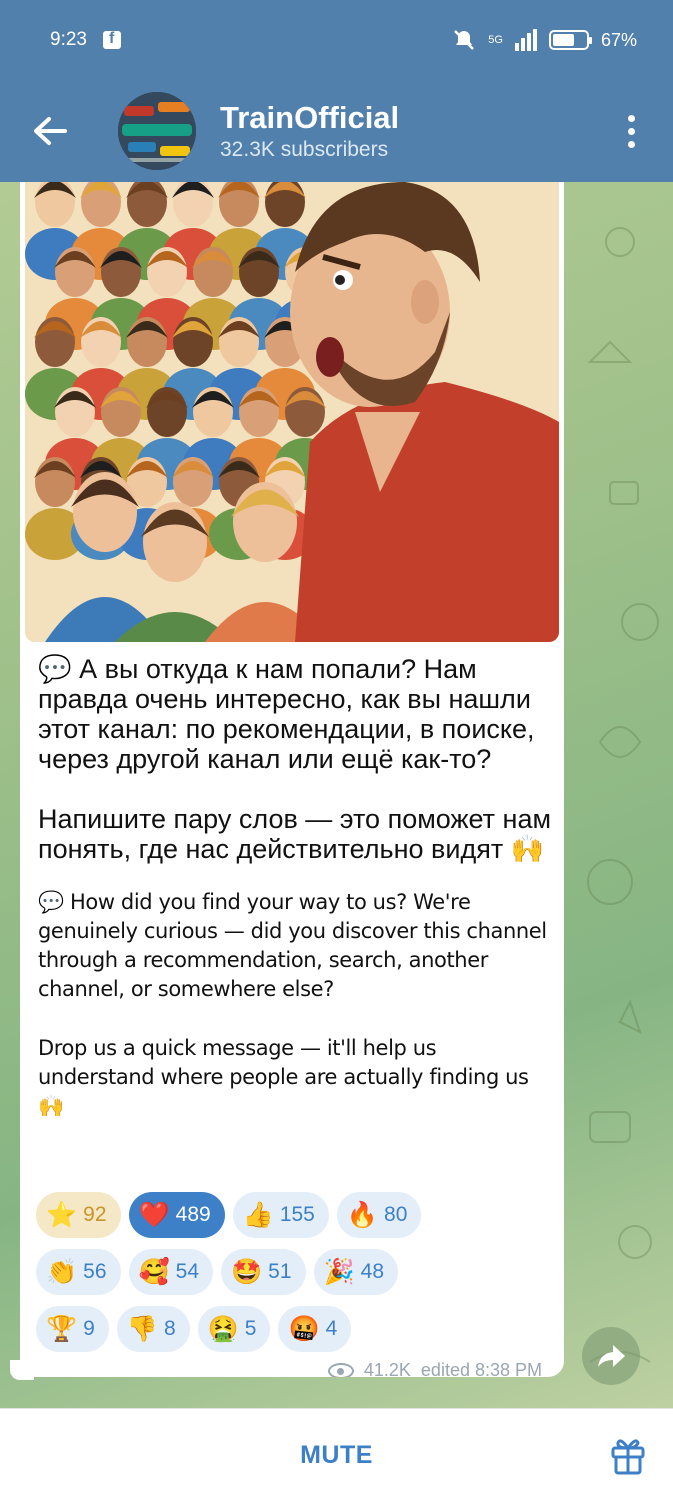 The height and width of the screenshot is (1500, 673). I want to click on reaction-cursing: 🤬 4, so click(315, 1329).